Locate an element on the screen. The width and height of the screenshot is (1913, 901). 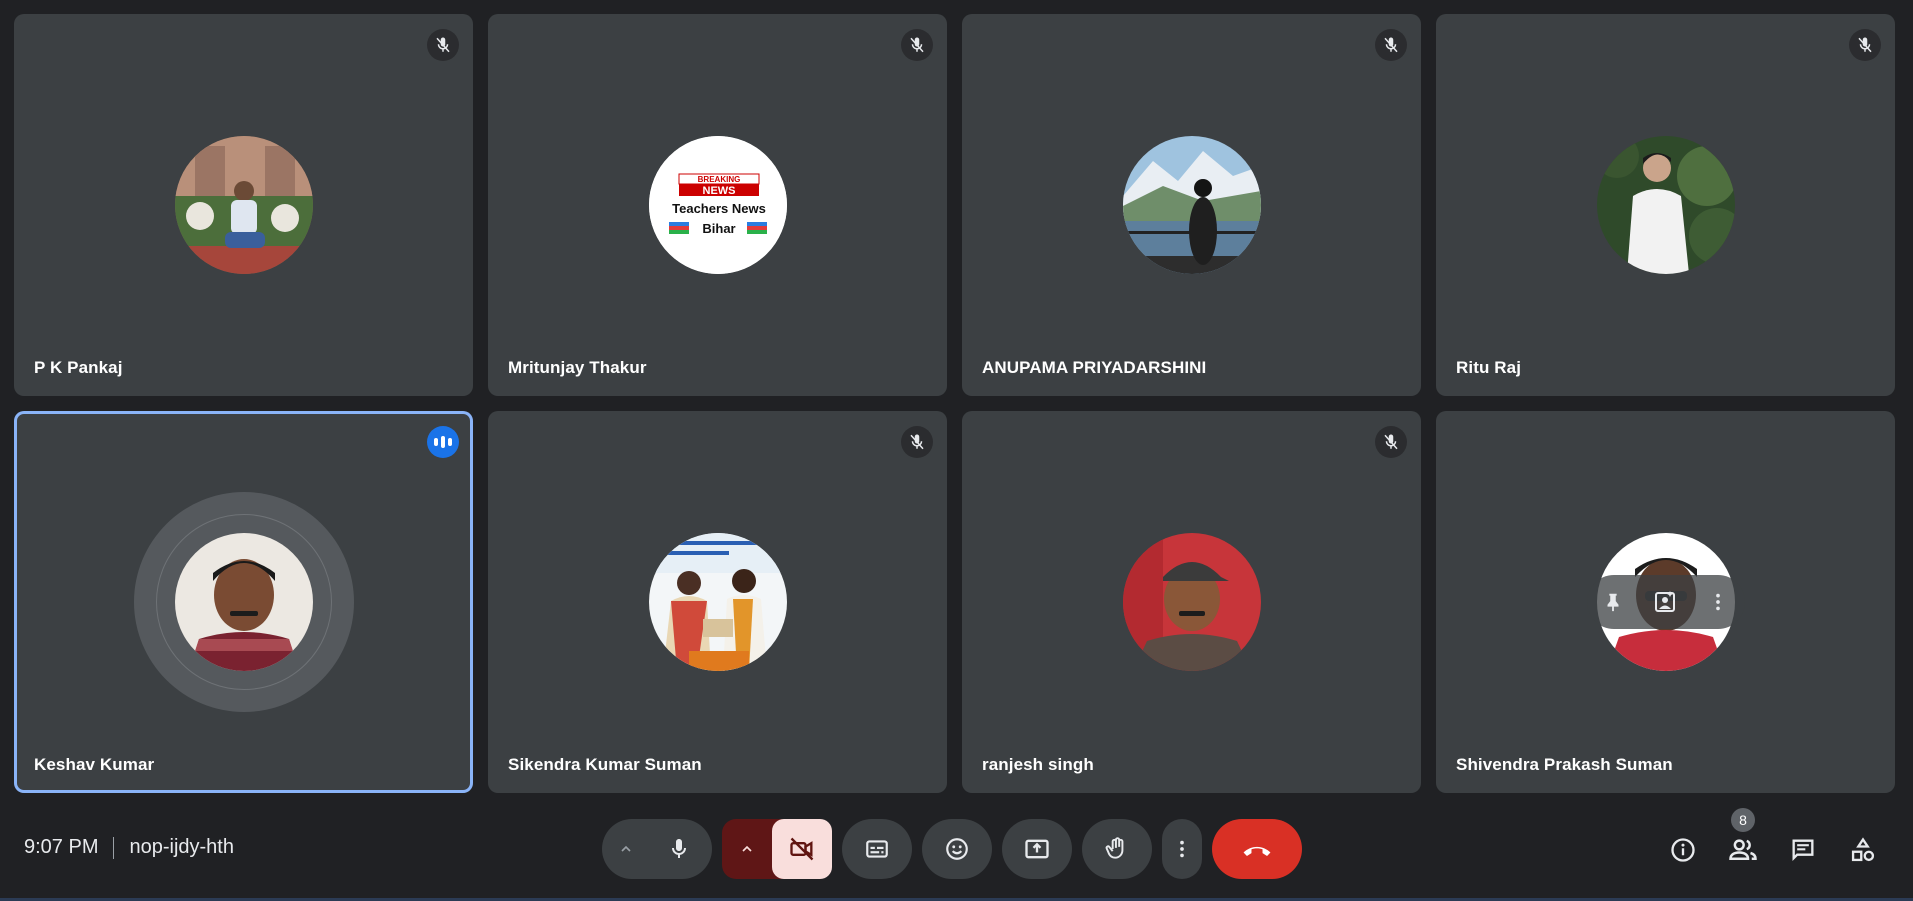
logo-line-1: BREAKING is located at coordinates (718, 179).